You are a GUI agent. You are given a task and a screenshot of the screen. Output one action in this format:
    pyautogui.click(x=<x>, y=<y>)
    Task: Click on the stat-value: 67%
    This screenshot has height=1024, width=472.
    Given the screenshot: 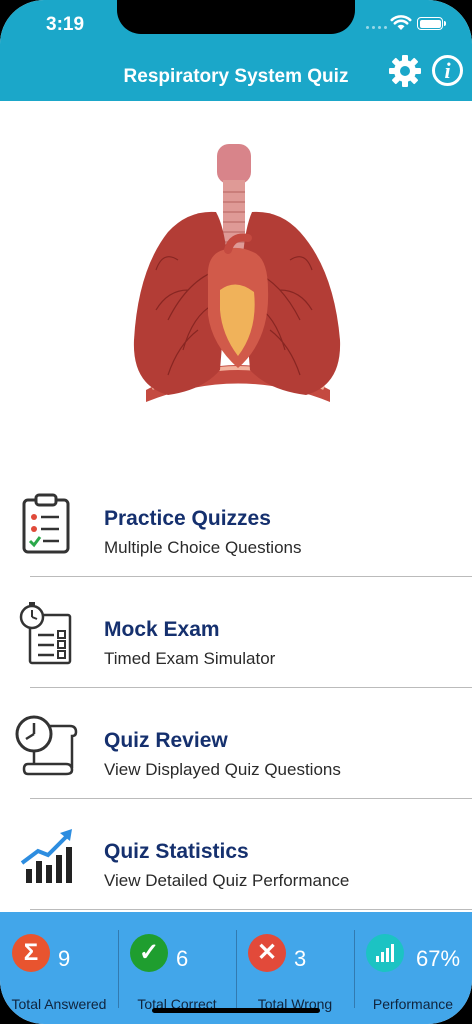 What is the action you would take?
    pyautogui.click(x=438, y=958)
    